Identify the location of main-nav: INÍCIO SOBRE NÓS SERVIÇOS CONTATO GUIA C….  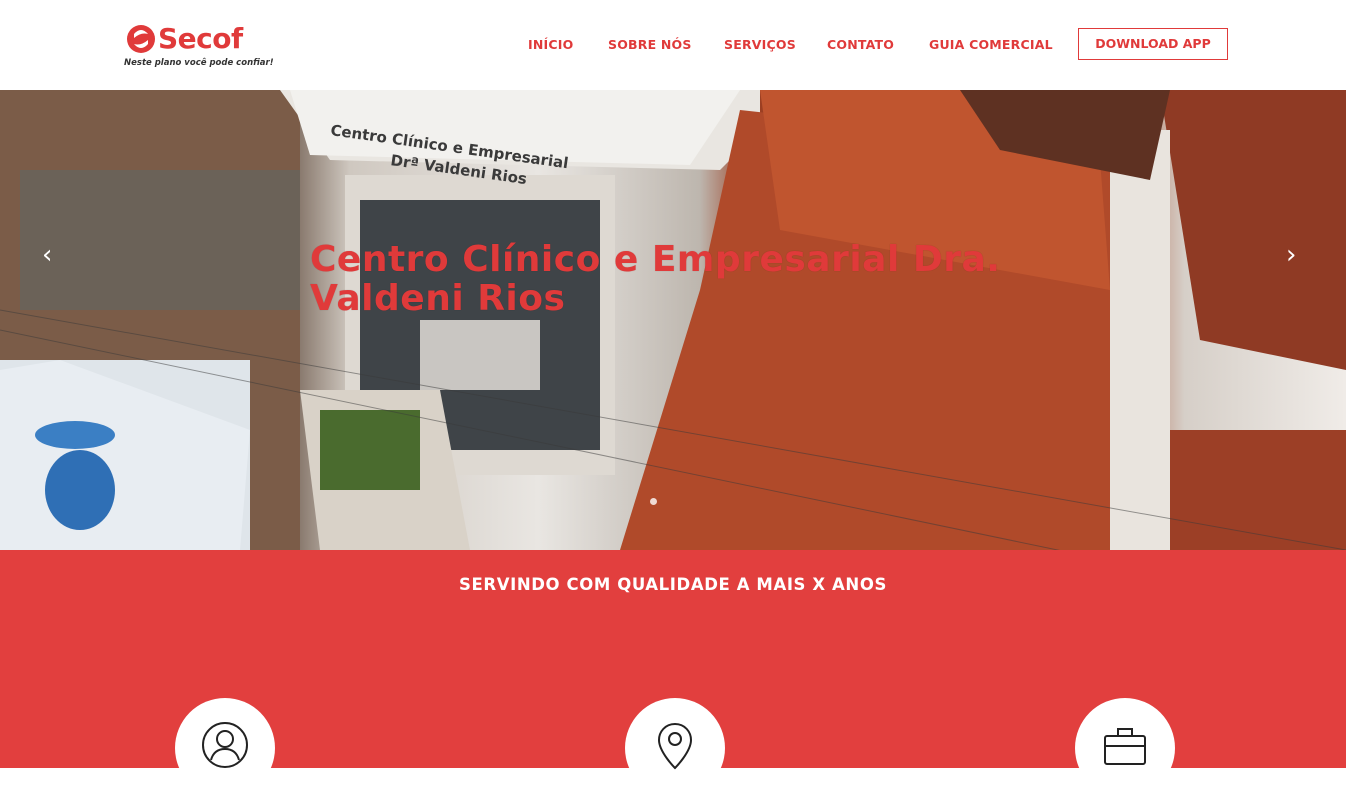
(673, 45).